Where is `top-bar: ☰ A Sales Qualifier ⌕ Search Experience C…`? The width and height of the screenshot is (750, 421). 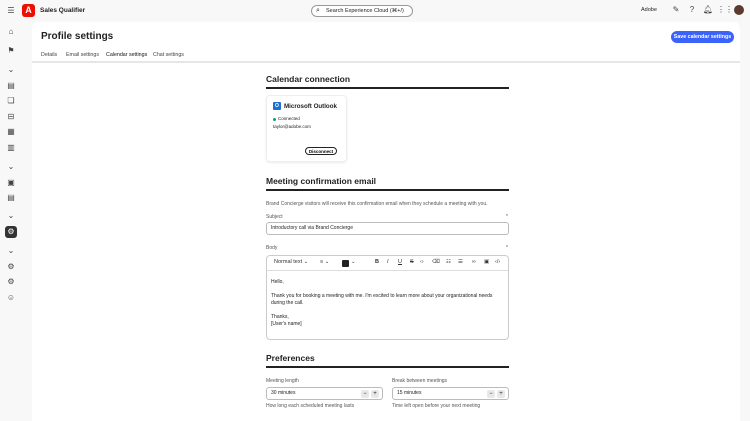 top-bar: ☰ A Sales Qualifier ⌕ Search Experience C… is located at coordinates (375, 11).